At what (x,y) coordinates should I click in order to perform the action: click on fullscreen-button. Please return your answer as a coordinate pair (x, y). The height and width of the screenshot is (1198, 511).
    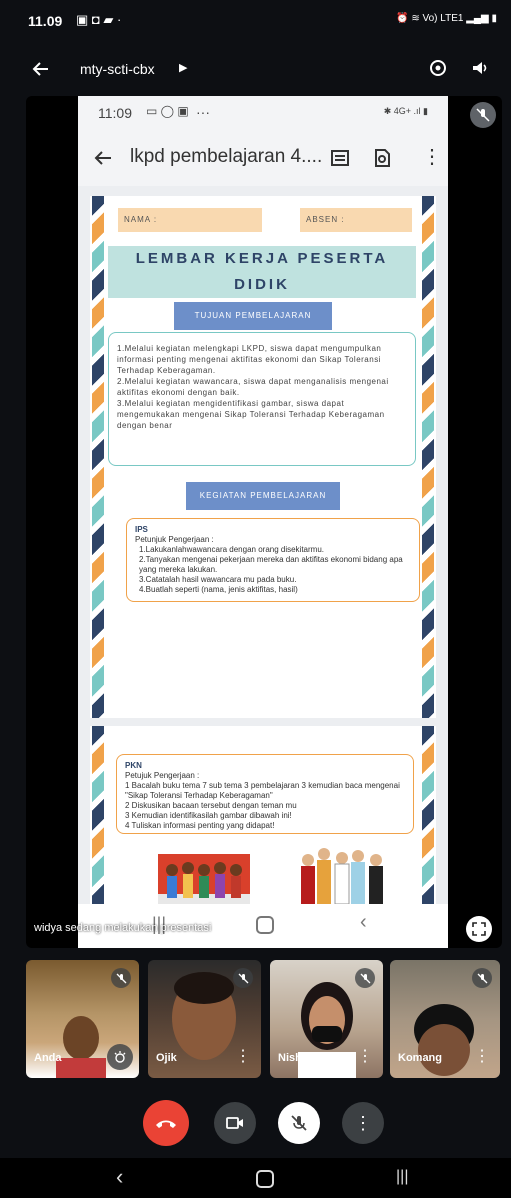
    Looking at the image, I should click on (479, 929).